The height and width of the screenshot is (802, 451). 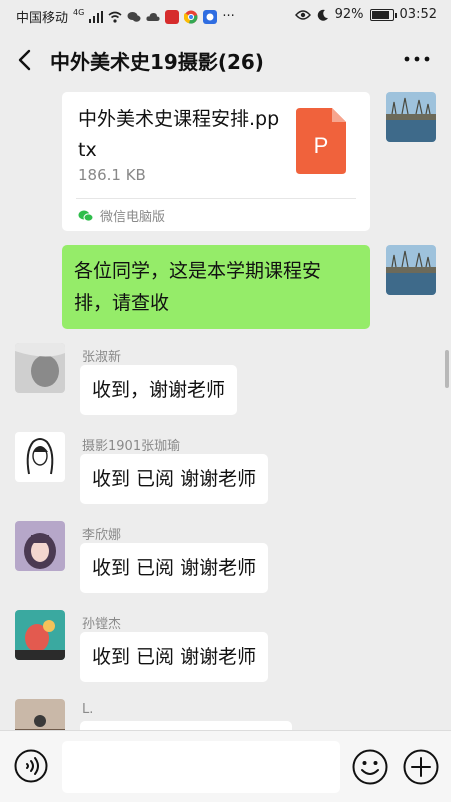 I want to click on battery-percent: 92%, so click(x=349, y=14).